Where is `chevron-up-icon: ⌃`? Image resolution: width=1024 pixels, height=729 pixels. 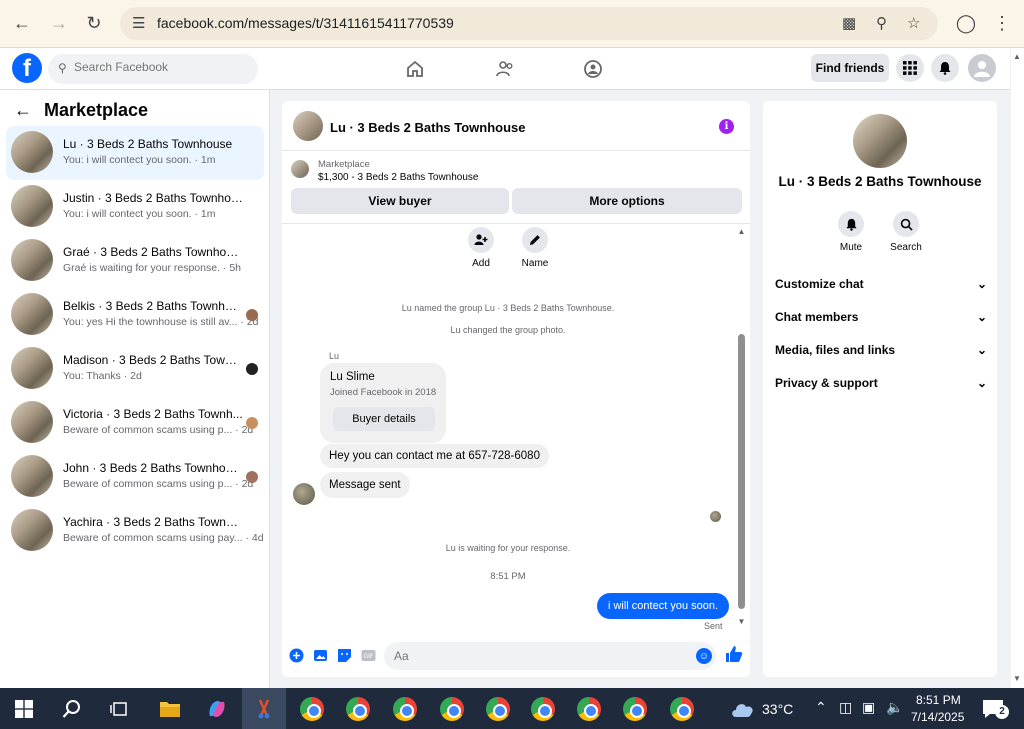
chevron-up-icon: ⌃ is located at coordinates (821, 707).